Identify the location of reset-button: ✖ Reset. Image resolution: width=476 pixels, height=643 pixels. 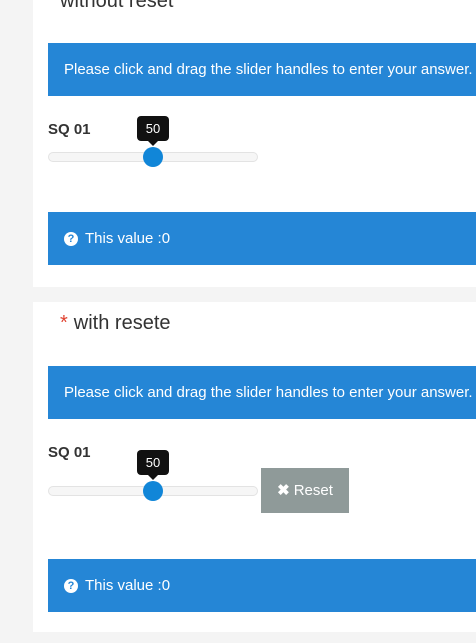
(305, 490).